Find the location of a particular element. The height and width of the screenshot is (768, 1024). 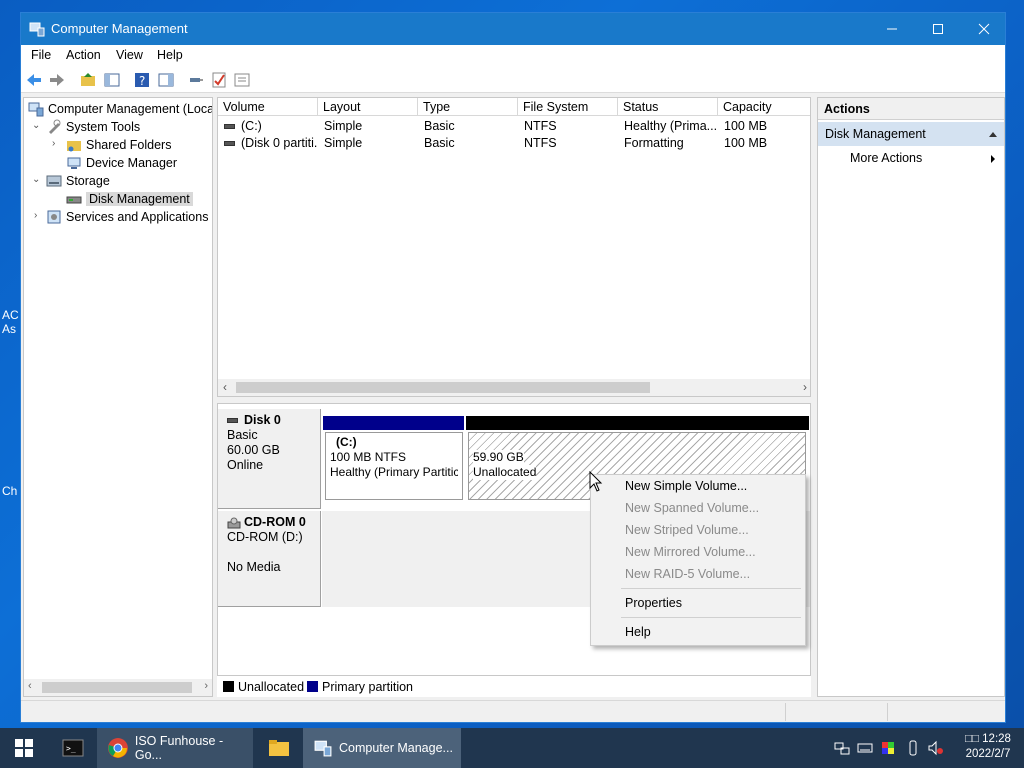

tree-system-tools: System Tools is located at coordinates (93, 127).